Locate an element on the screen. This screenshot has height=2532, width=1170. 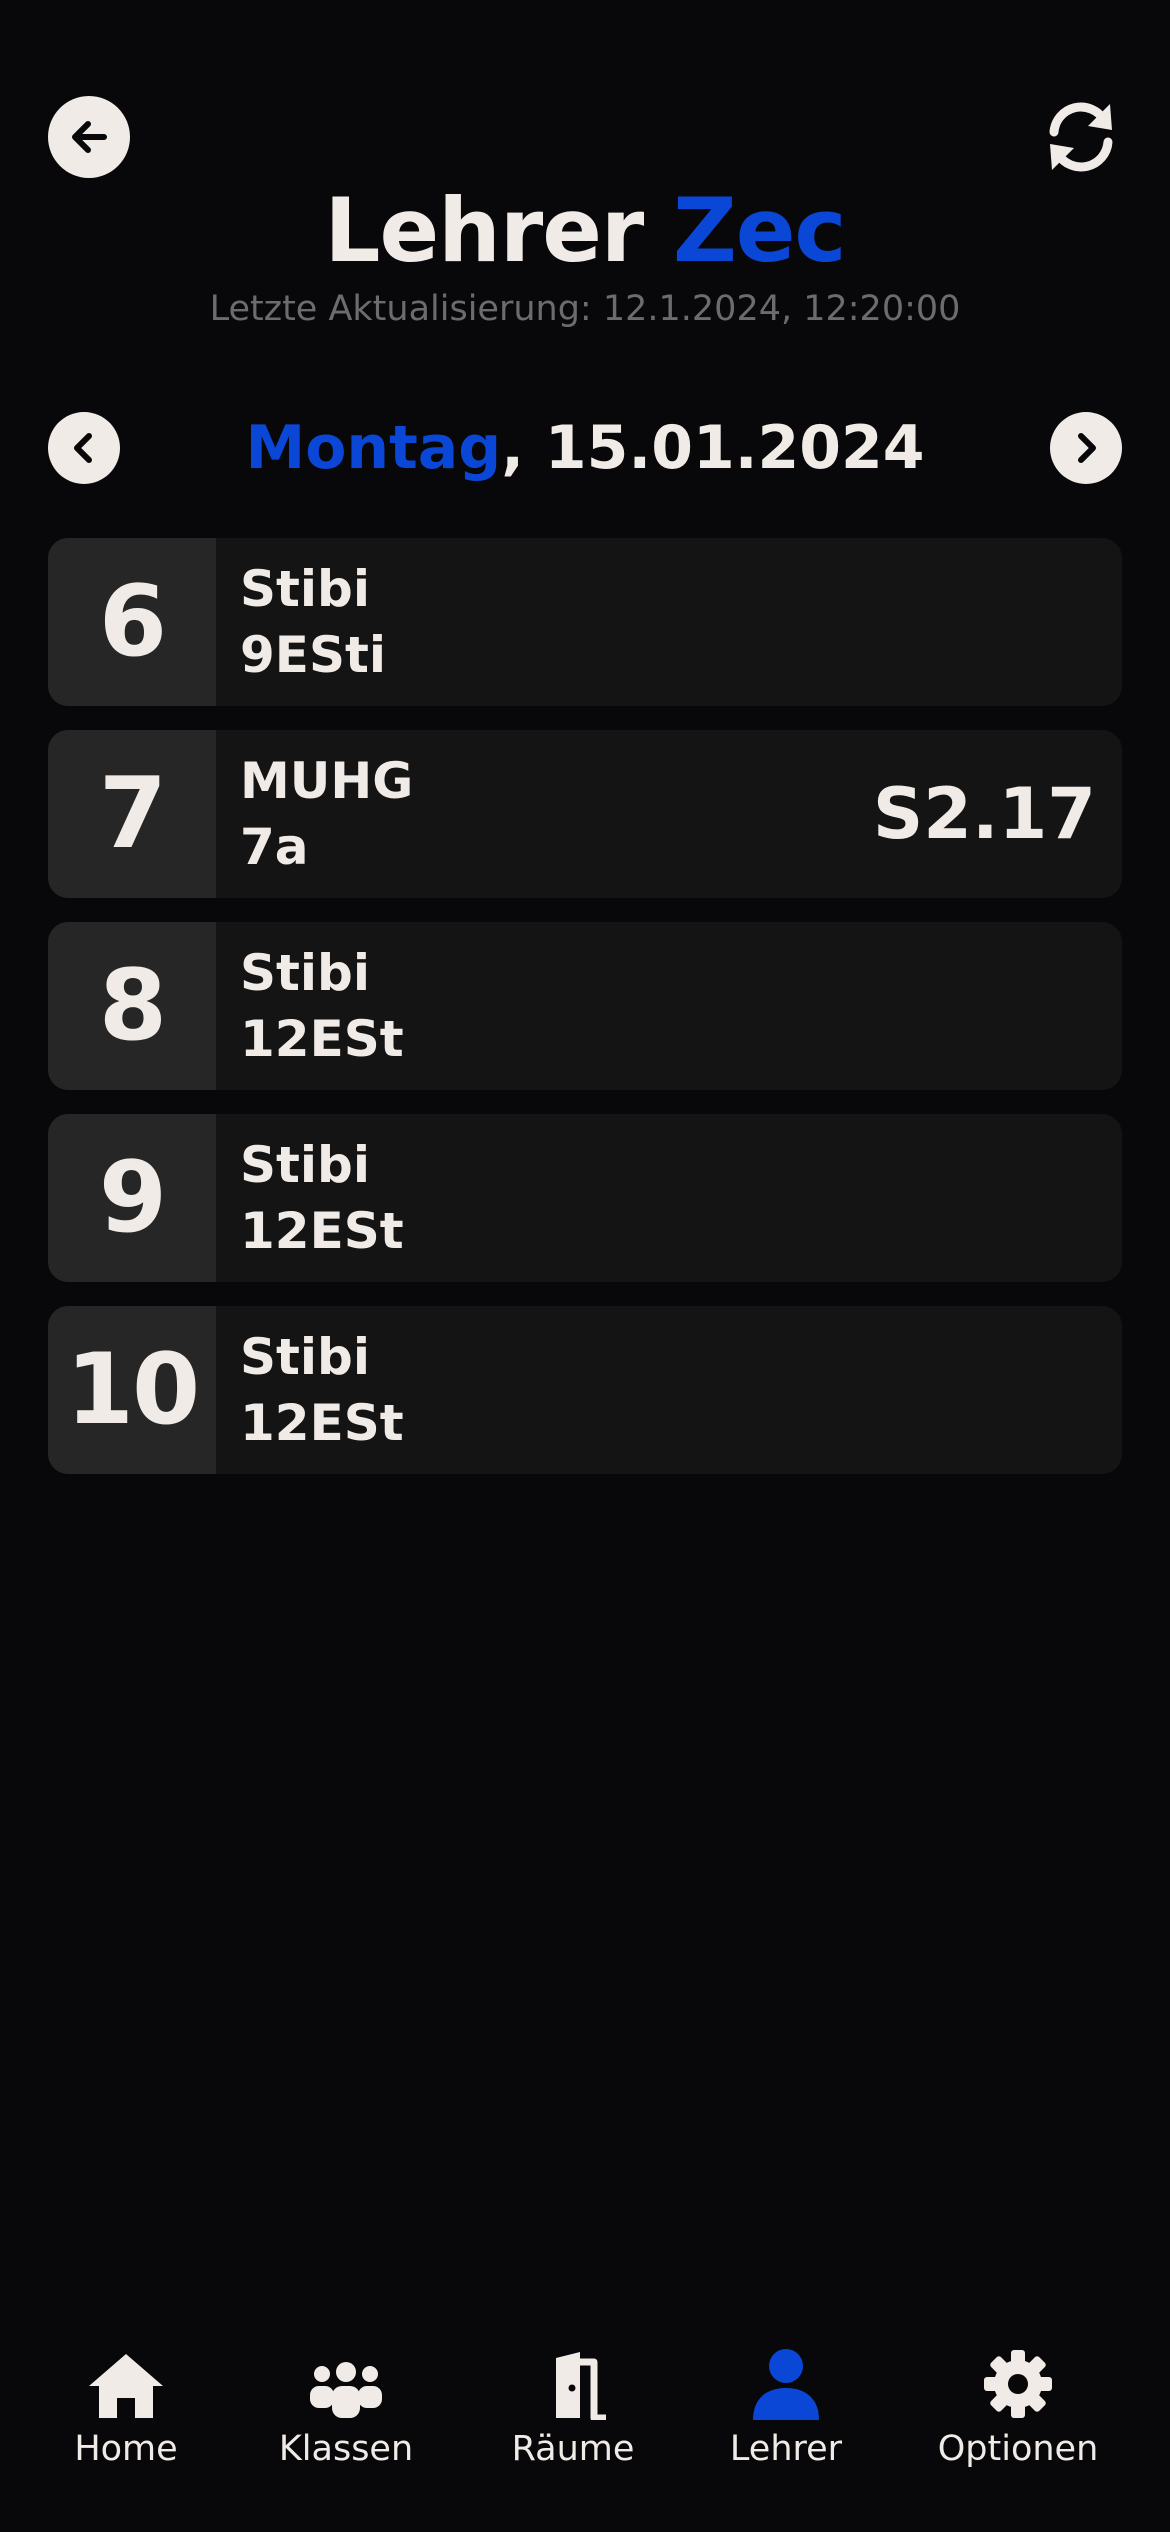
date: , 15.01.2024 is located at coordinates (713, 448).